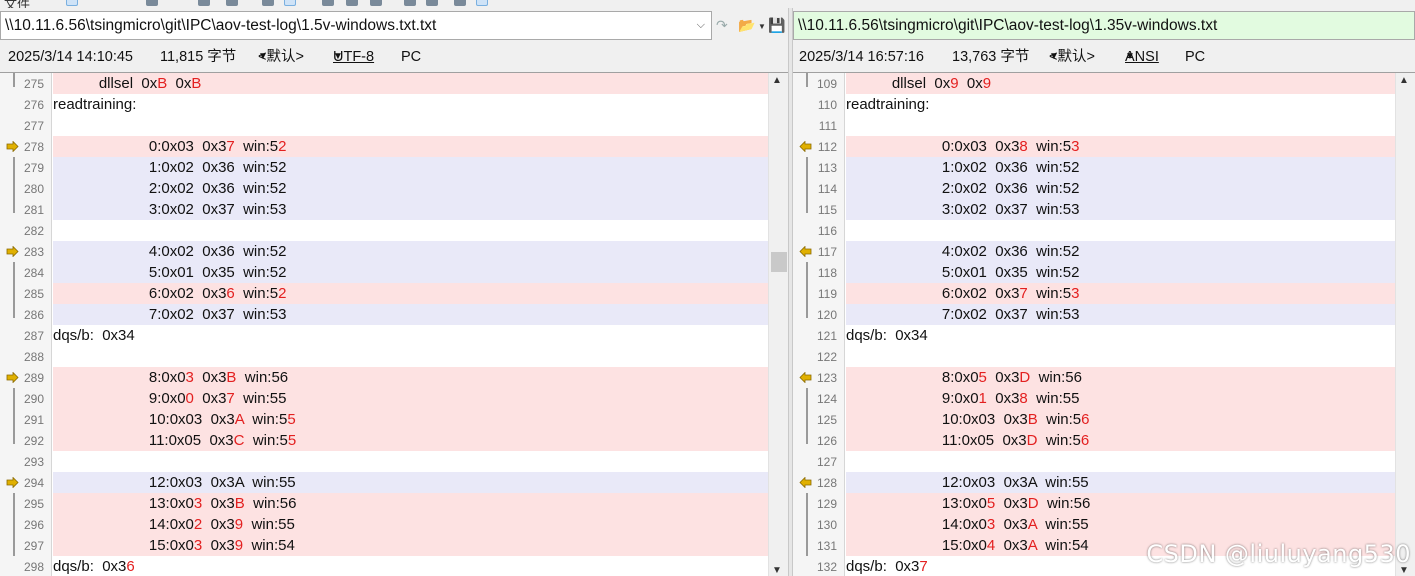  Describe the element at coordinates (819, 272) in the screenshot. I see `gutter-cell: 118` at that location.